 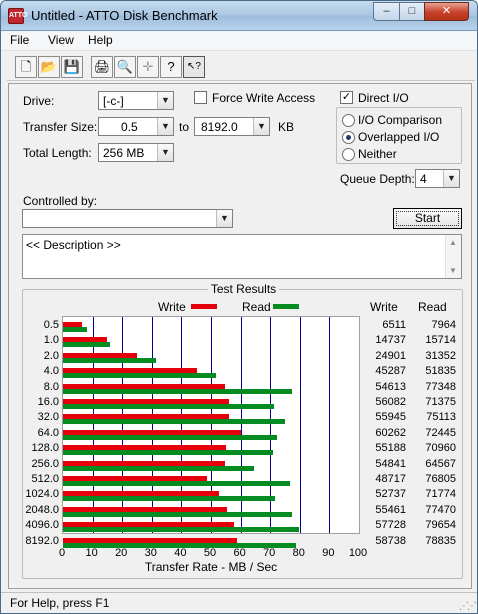 What do you see at coordinates (440, 463) in the screenshot?
I see `read-value: 64567` at bounding box center [440, 463].